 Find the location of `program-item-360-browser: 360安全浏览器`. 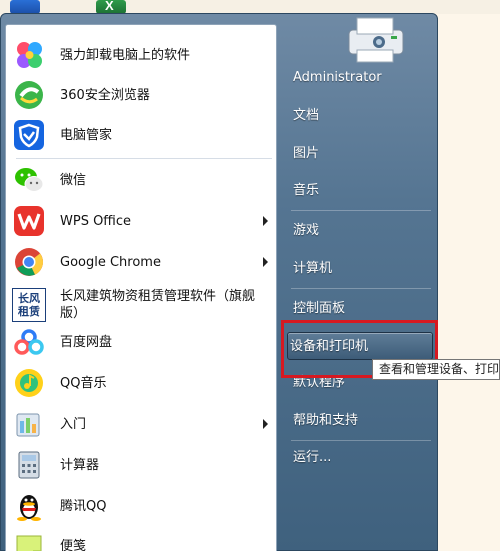

program-item-360-browser: 360安全浏览器 is located at coordinates (143, 95).